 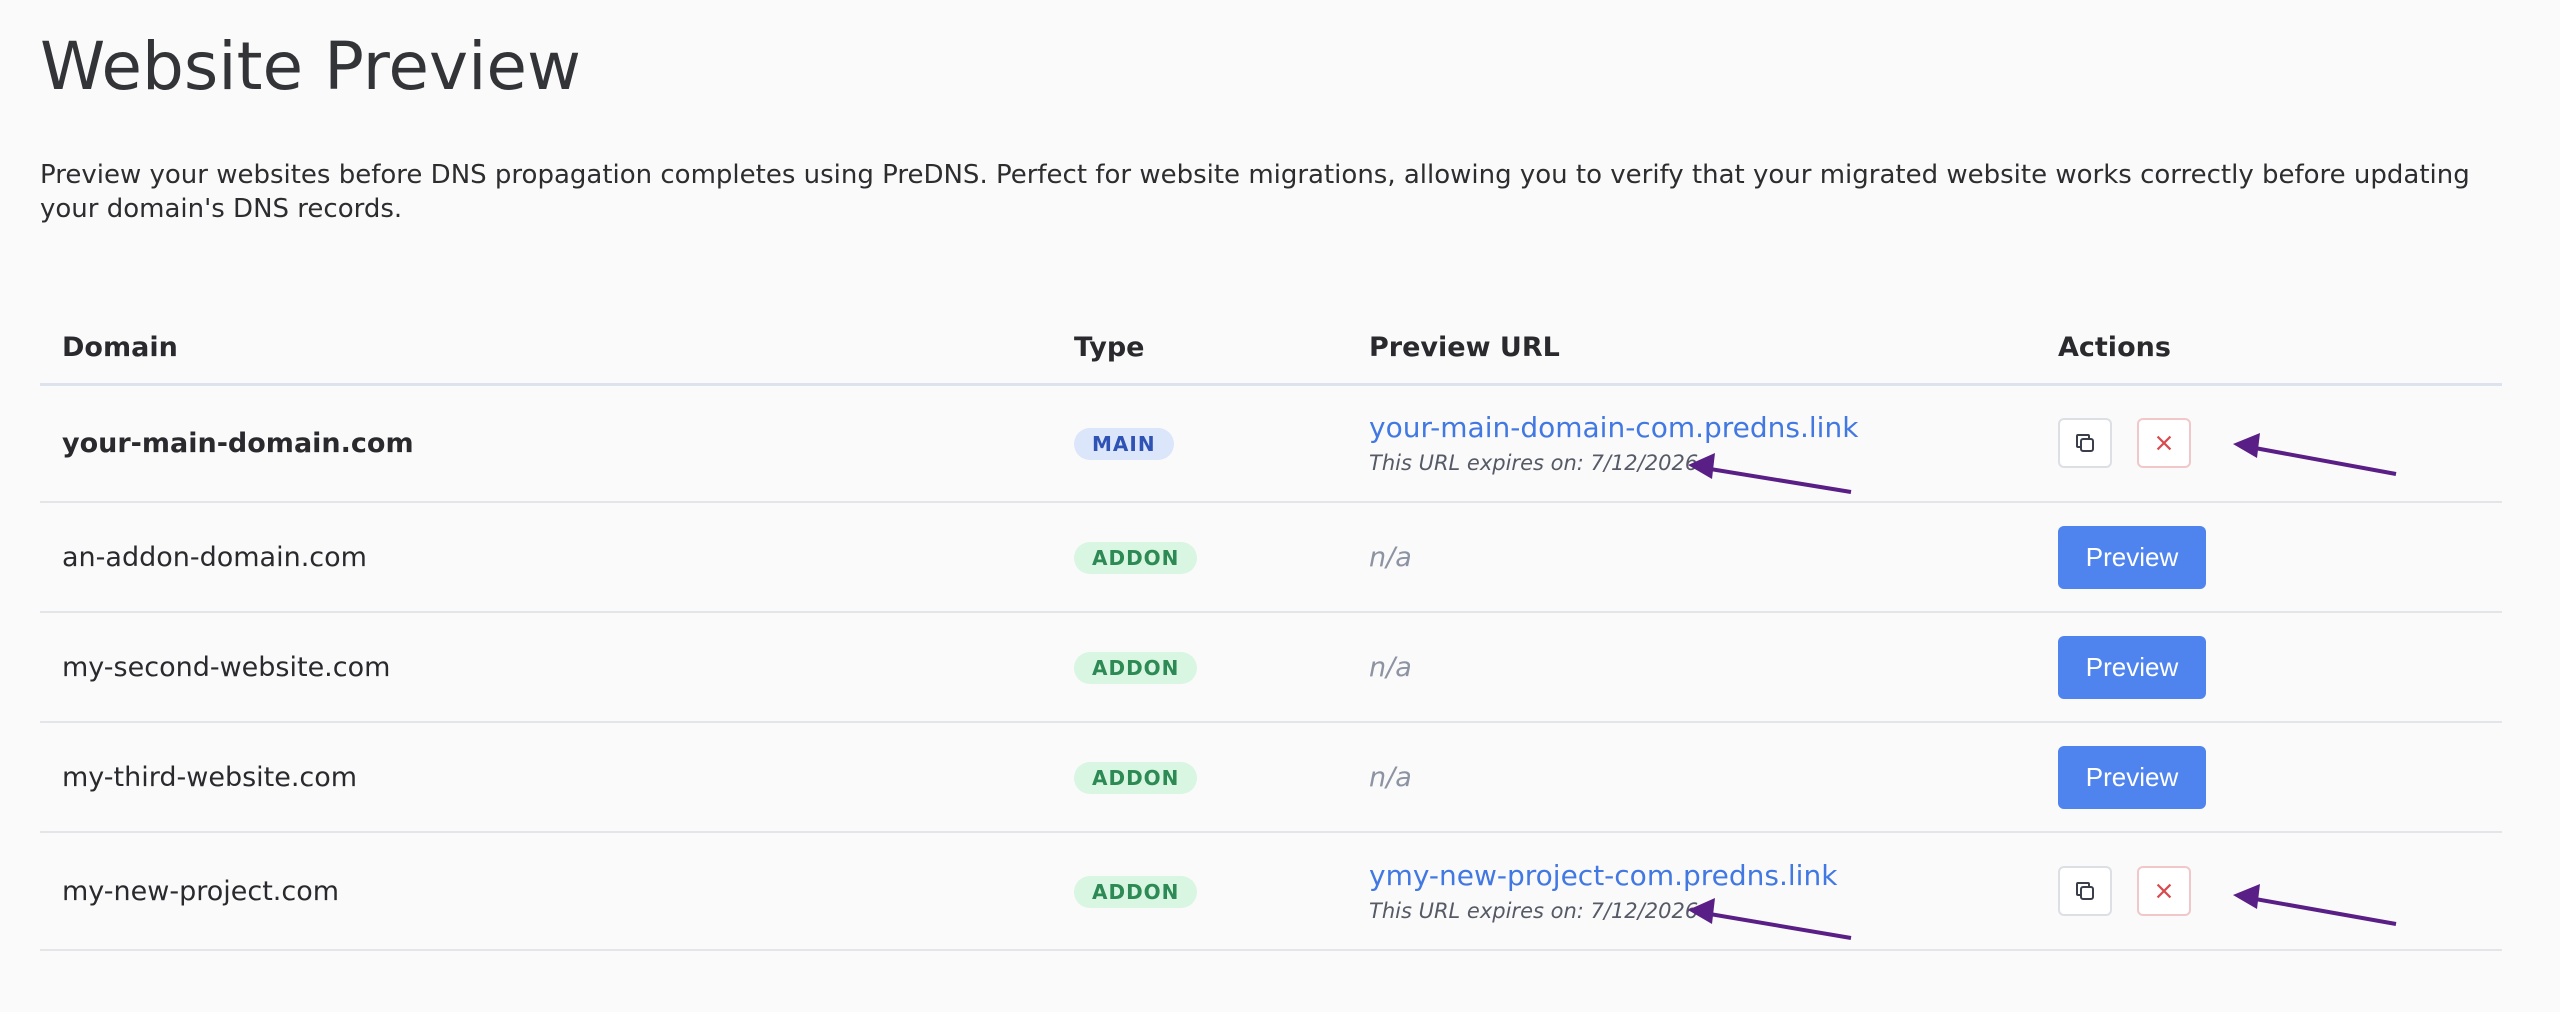 What do you see at coordinates (201, 891) in the screenshot?
I see `domain-name: my-new-project.com` at bounding box center [201, 891].